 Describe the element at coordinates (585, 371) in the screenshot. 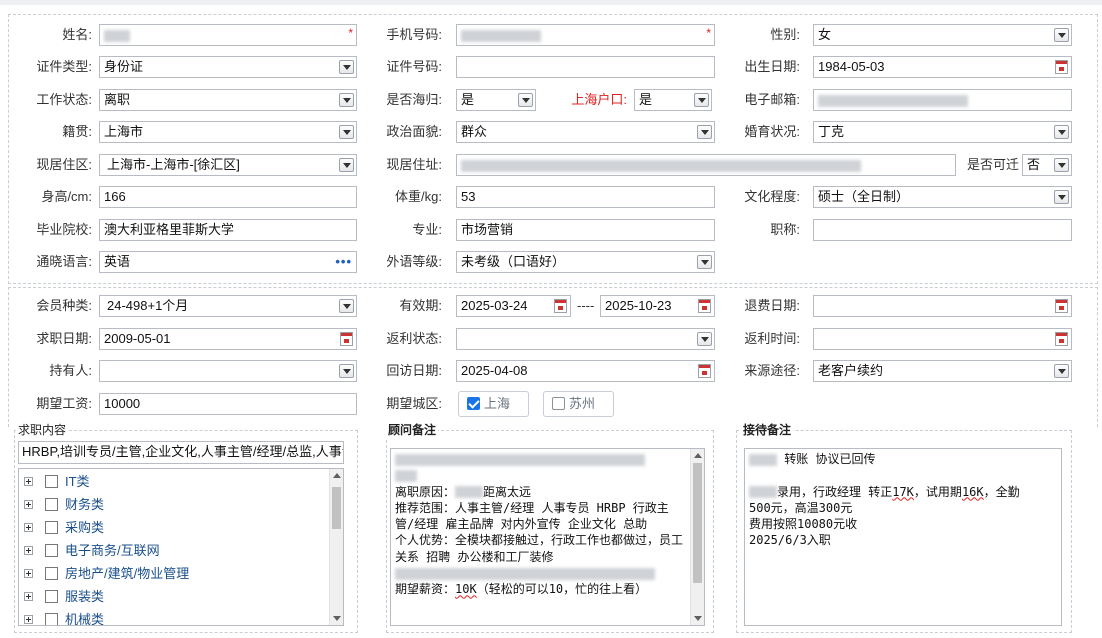

I see `visit-date-input: 2025-04-08` at that location.